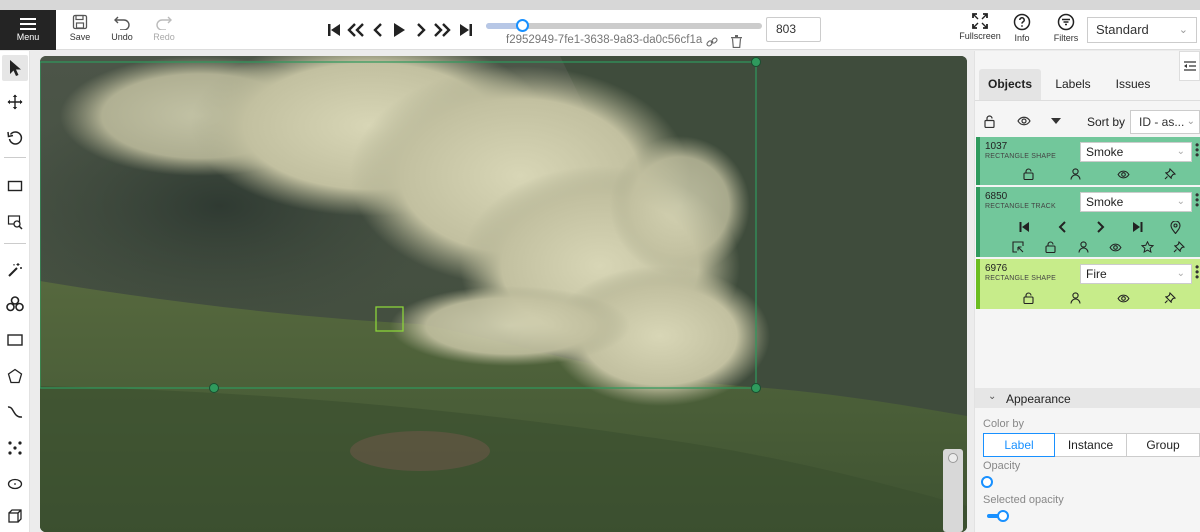  What do you see at coordinates (1010, 84) in the screenshot?
I see `tab-objects: Objects` at bounding box center [1010, 84].